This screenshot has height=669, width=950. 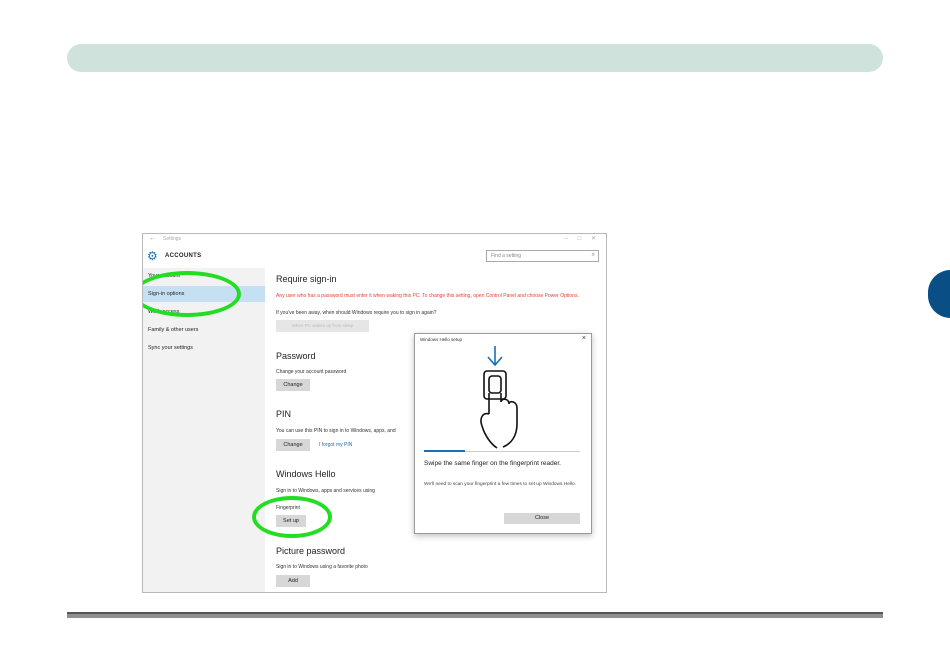 What do you see at coordinates (204, 348) in the screenshot?
I see `sidebar-item-sync: Sync your settings` at bounding box center [204, 348].